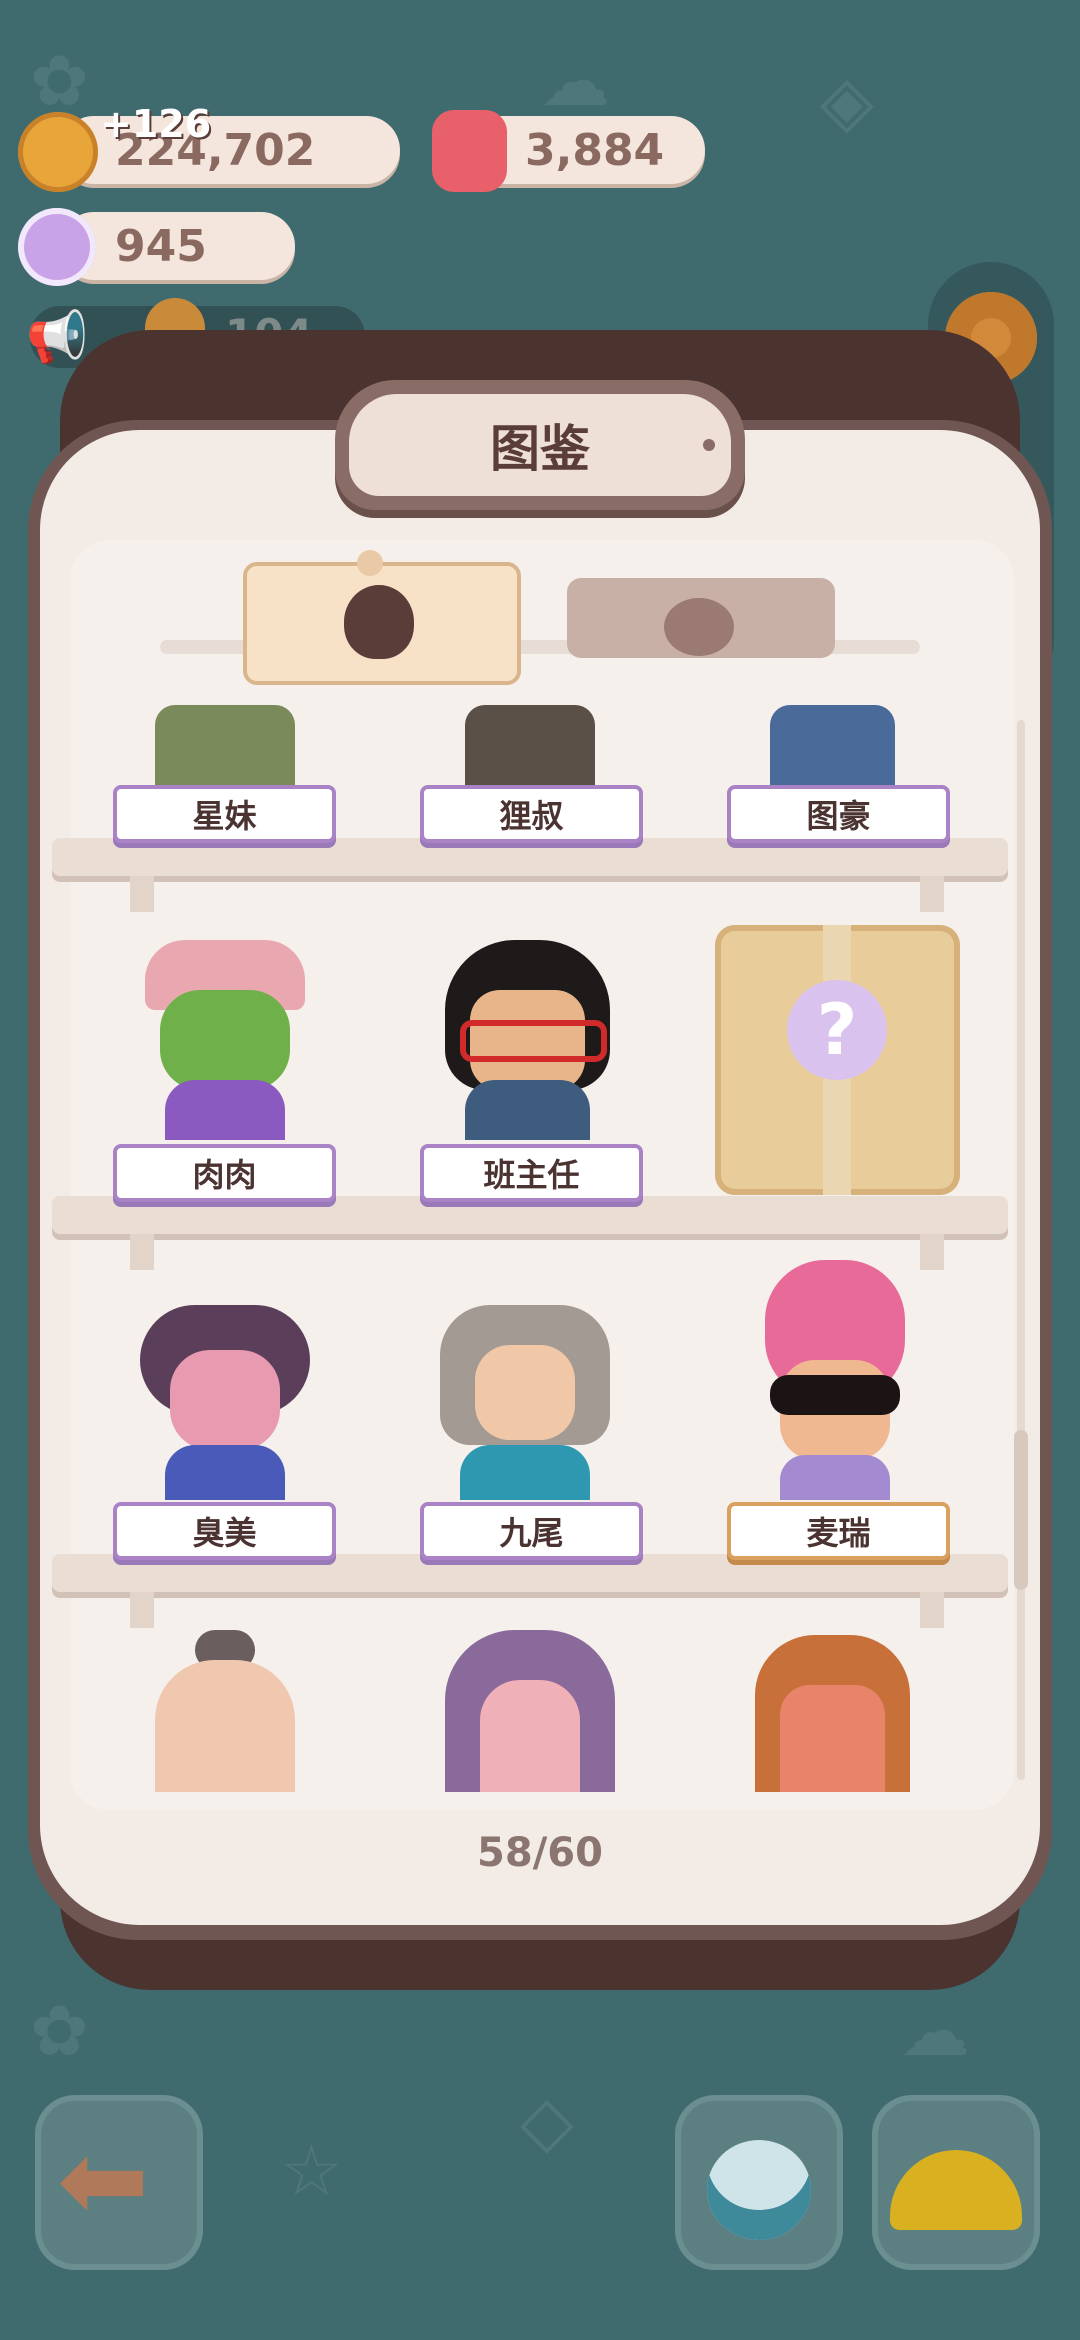  I want to click on jelly-count: 3,884, so click(595, 150).